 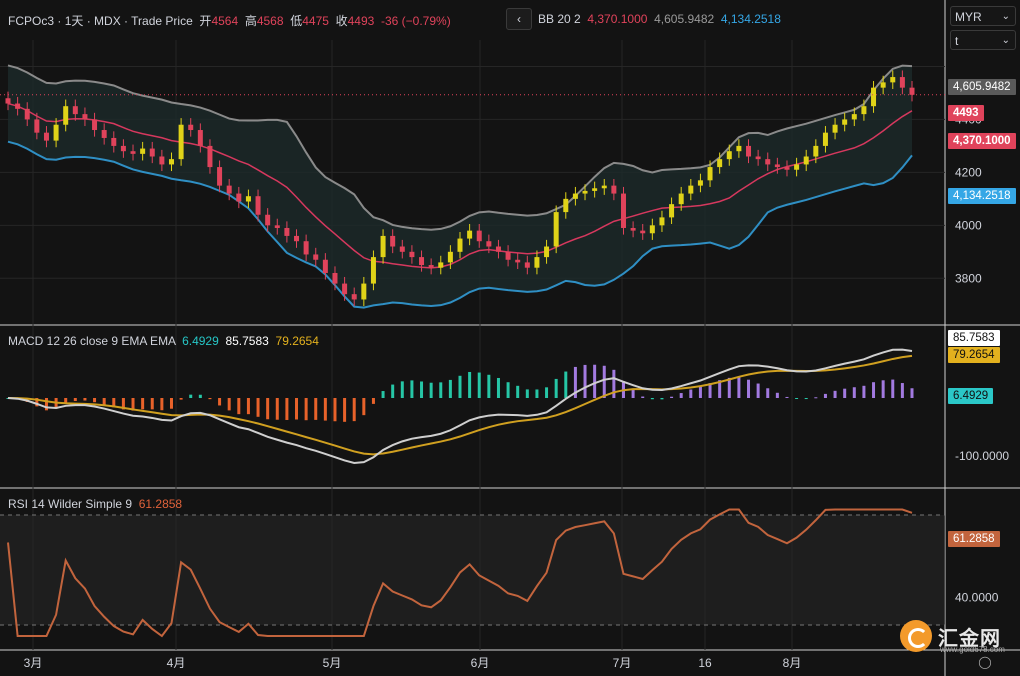 What do you see at coordinates (70, 504) in the screenshot?
I see `rsi-label: RSI 14 Wilder Simple 9` at bounding box center [70, 504].